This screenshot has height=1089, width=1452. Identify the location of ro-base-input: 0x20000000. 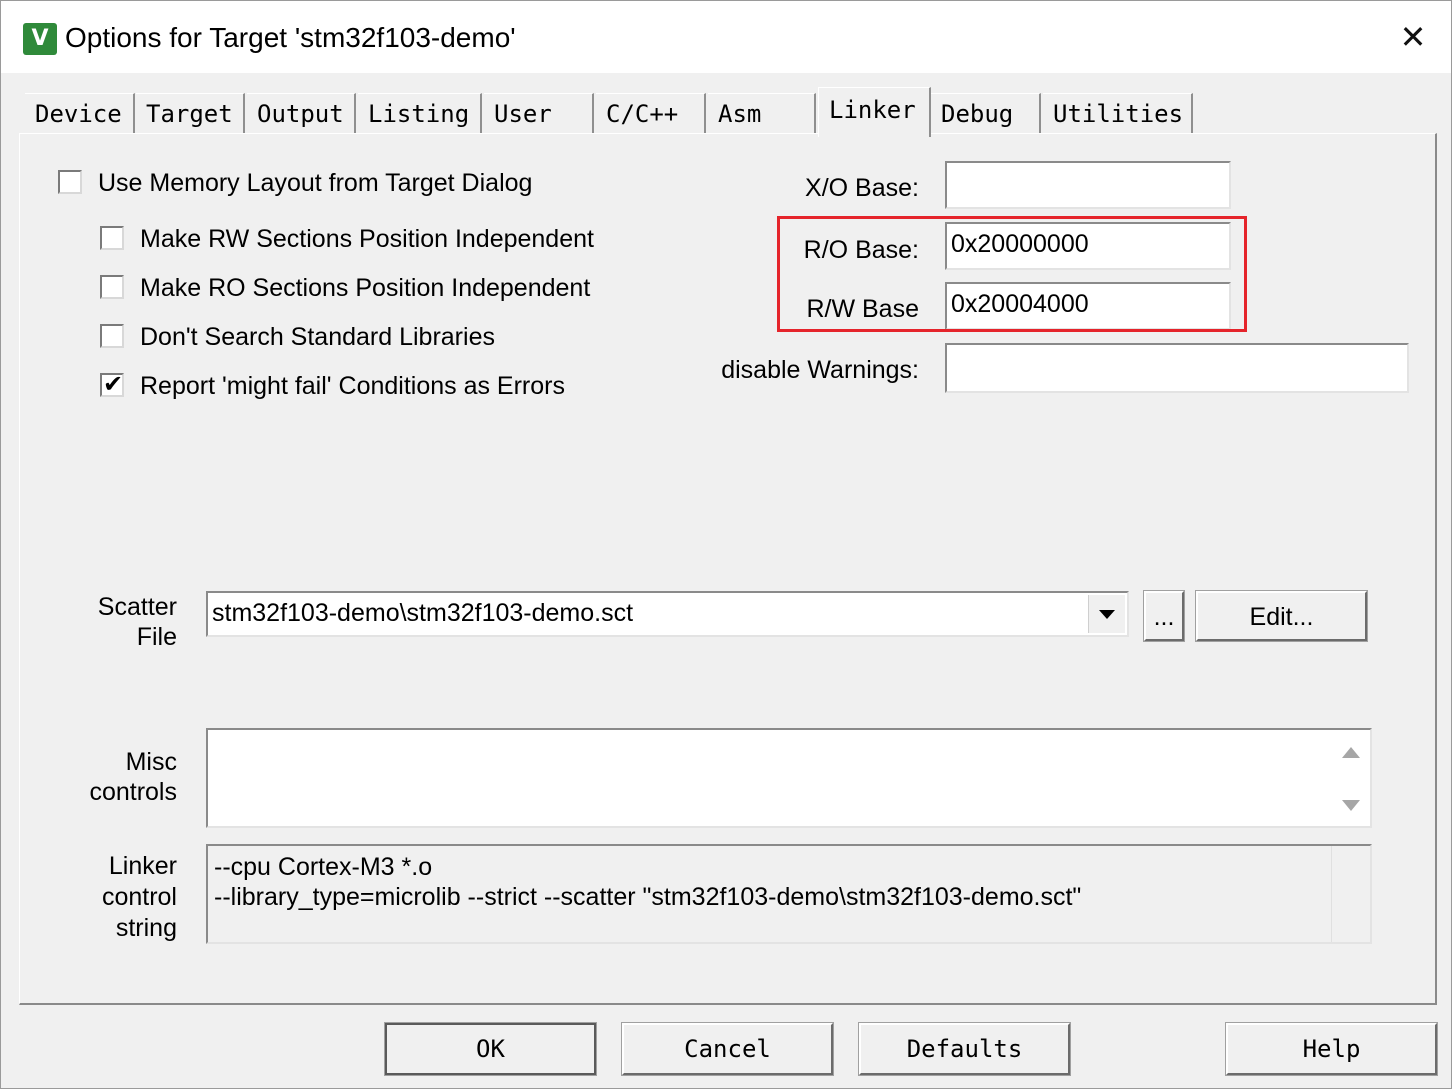
(1088, 246).